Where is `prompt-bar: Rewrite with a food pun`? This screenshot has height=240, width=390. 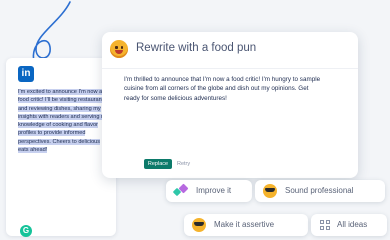
prompt-bar: Rewrite with a food pun is located at coordinates (230, 50).